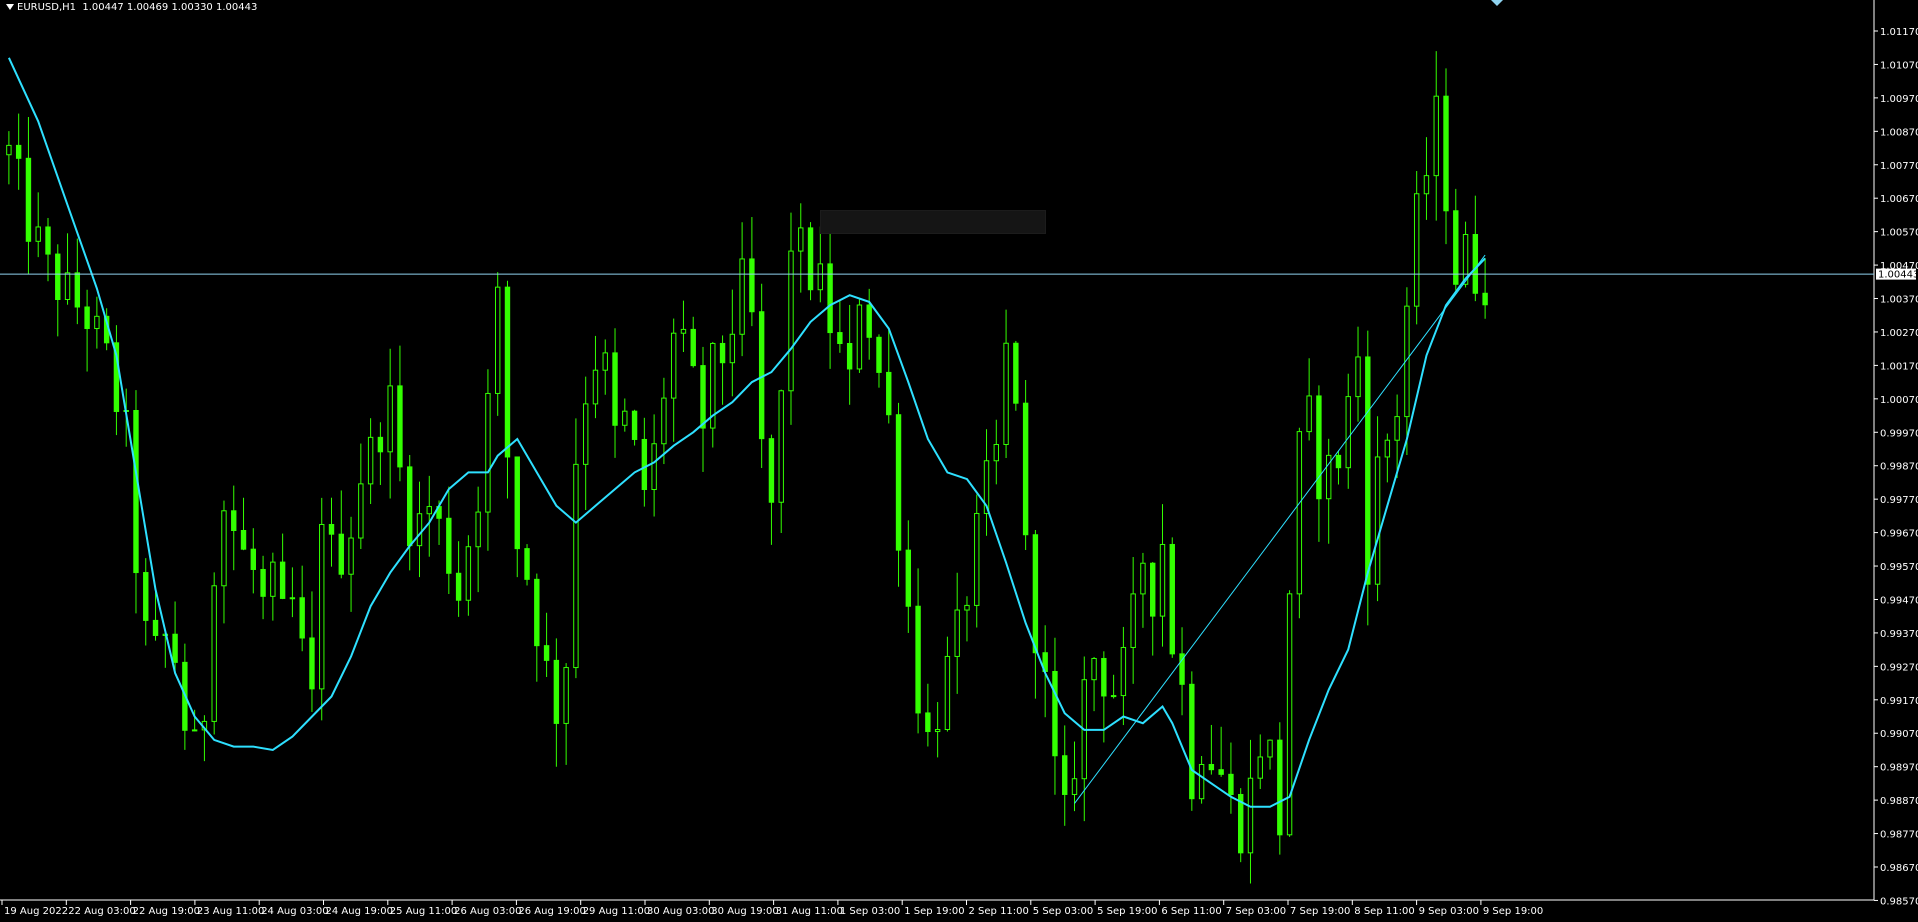 Image resolution: width=1918 pixels, height=922 pixels. I want to click on price-tick-label: 0.99570, so click(1899, 567).